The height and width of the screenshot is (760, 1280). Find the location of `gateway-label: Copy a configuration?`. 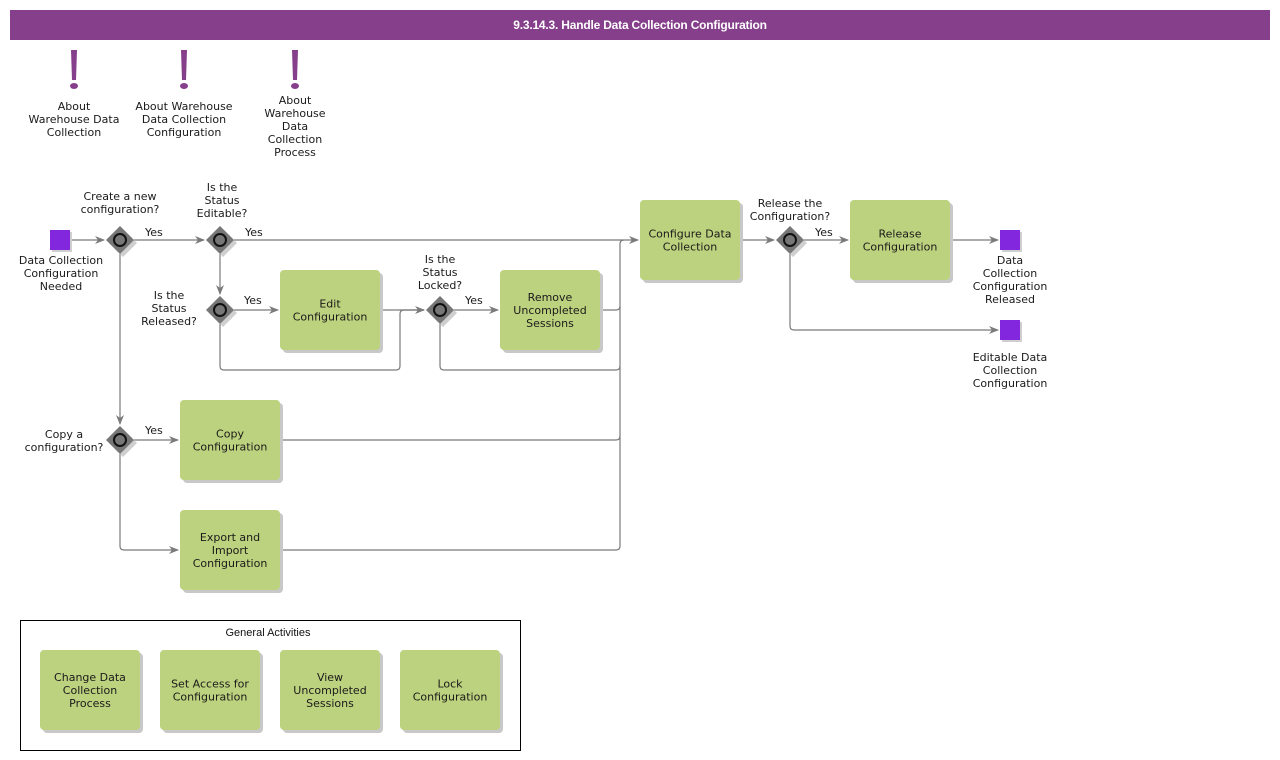

gateway-label: Copy a configuration? is located at coordinates (64, 441).